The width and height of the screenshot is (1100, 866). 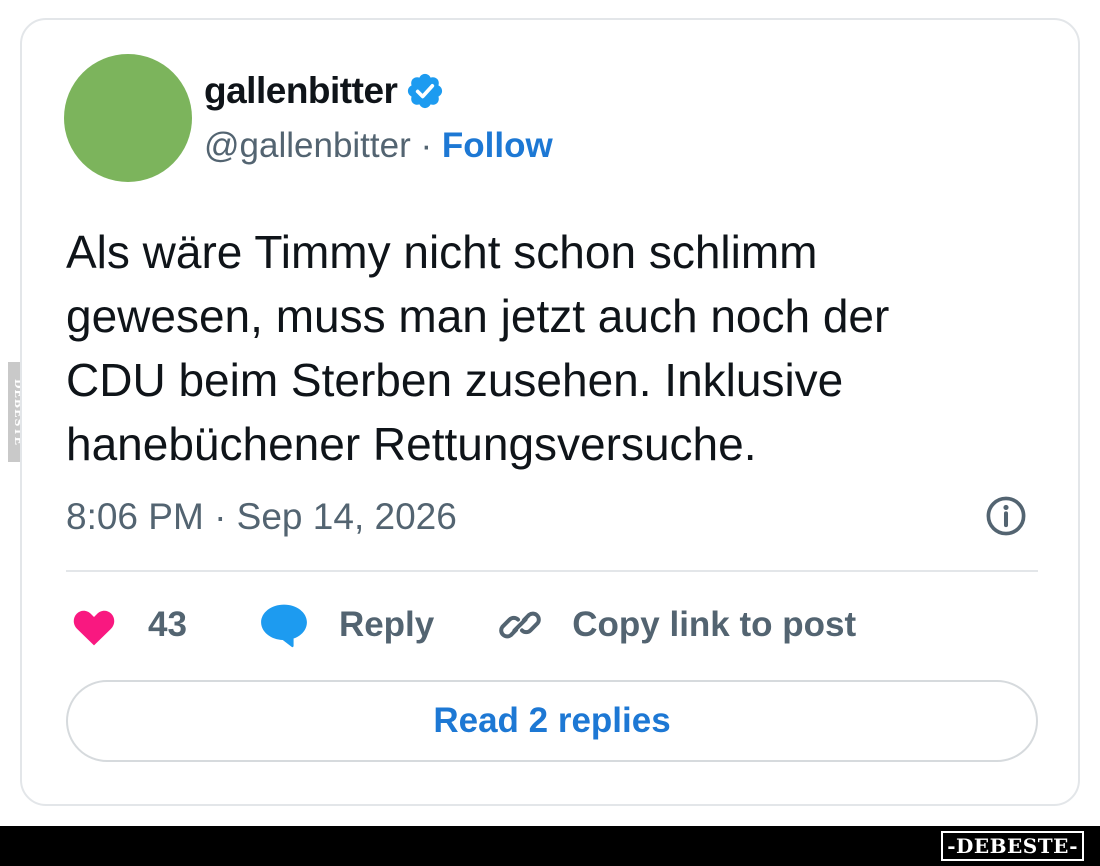 I want to click on footer-watermark-logo: -DEBESTE-, so click(x=1012, y=846).